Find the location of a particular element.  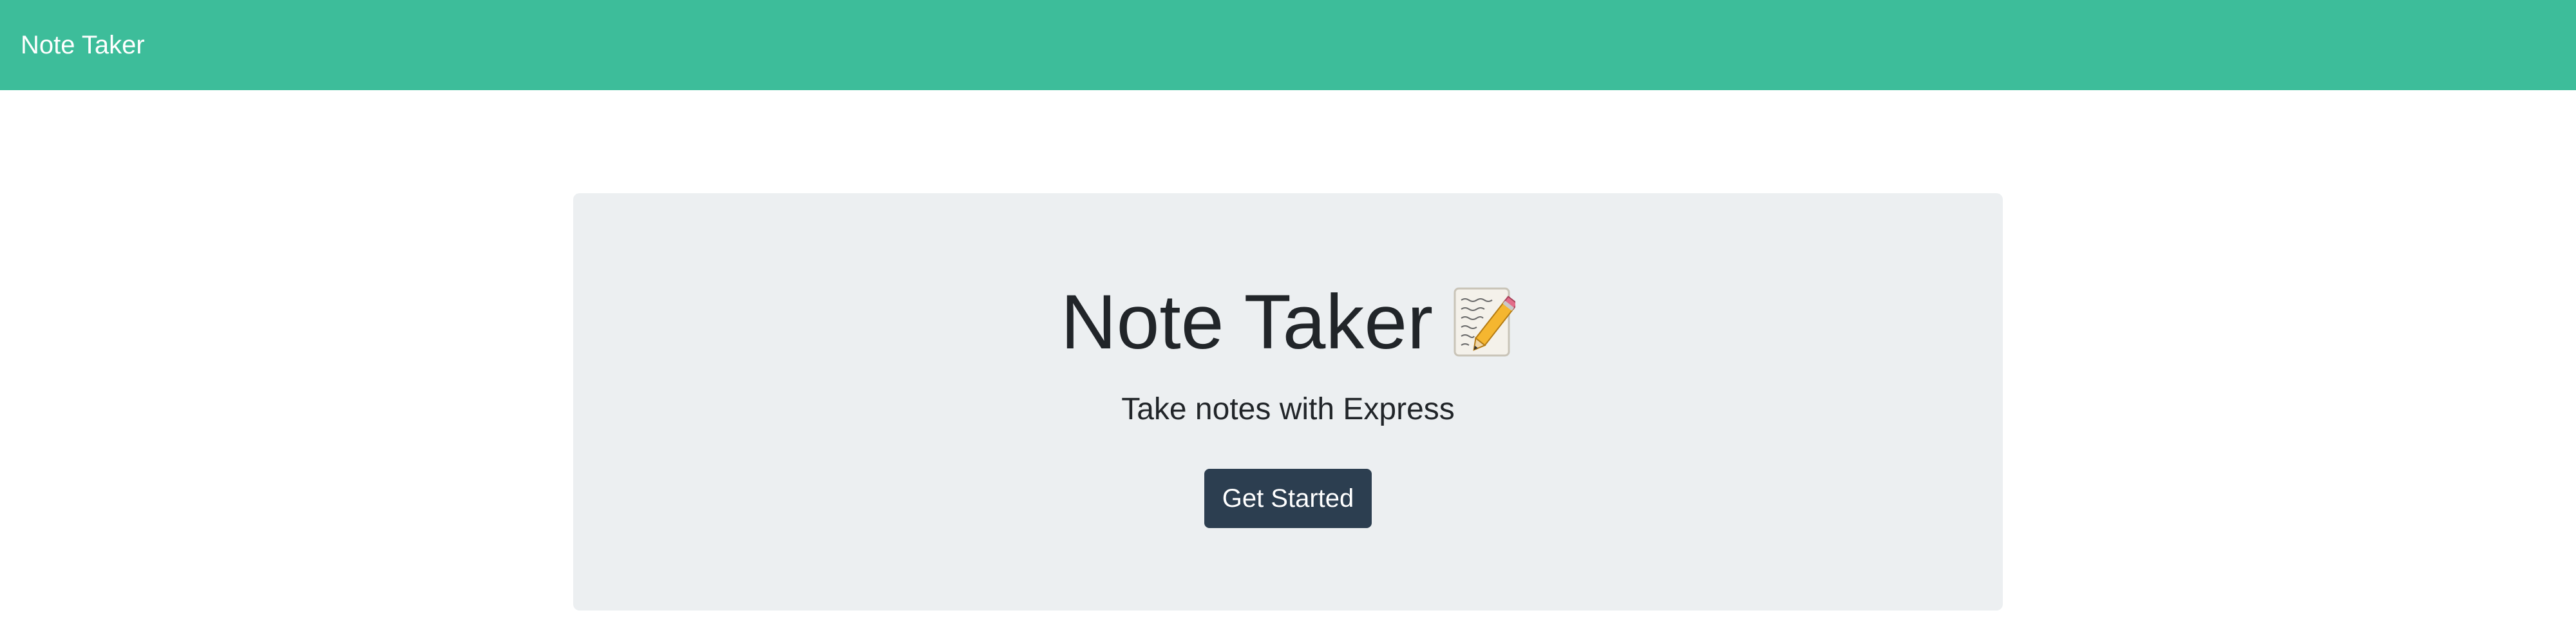

hero-subtitle: Take notes with Express is located at coordinates (1288, 409).